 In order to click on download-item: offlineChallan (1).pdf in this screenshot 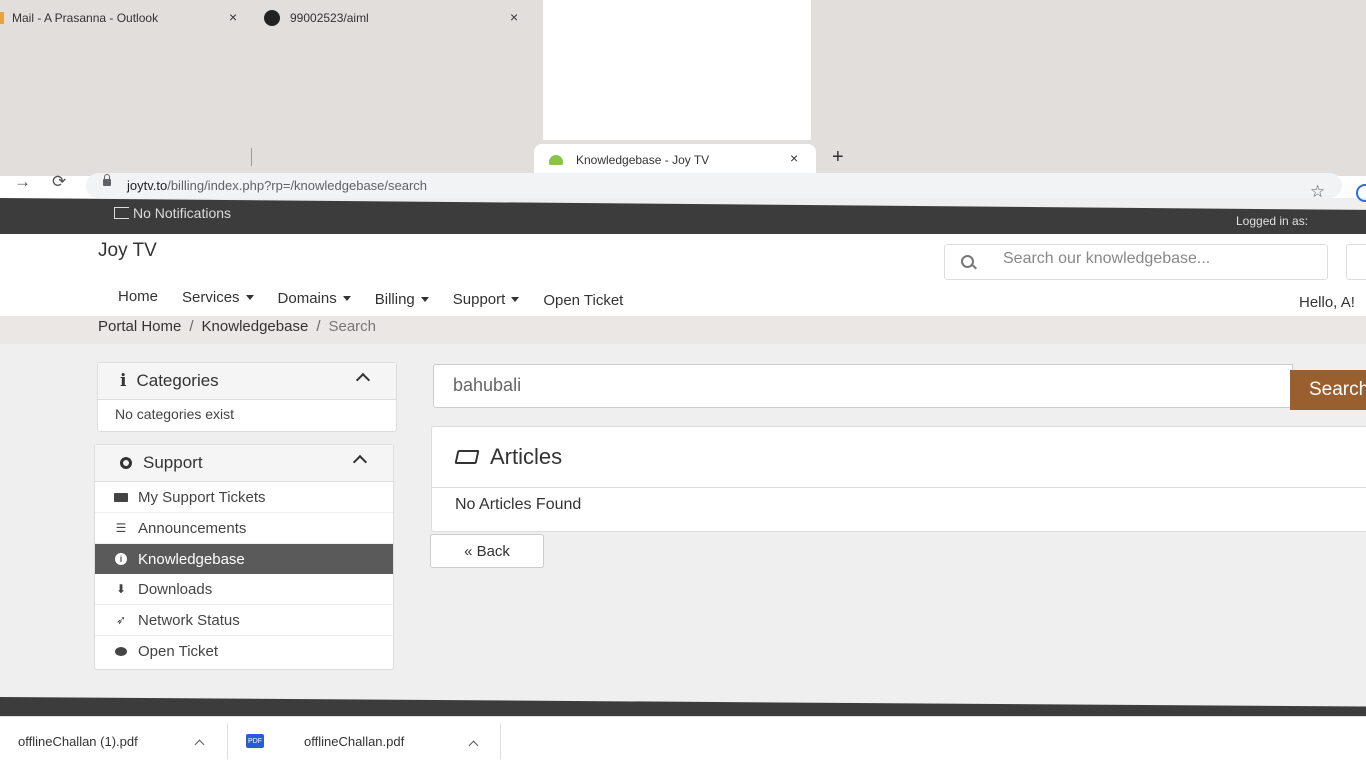, I will do `click(118, 741)`.